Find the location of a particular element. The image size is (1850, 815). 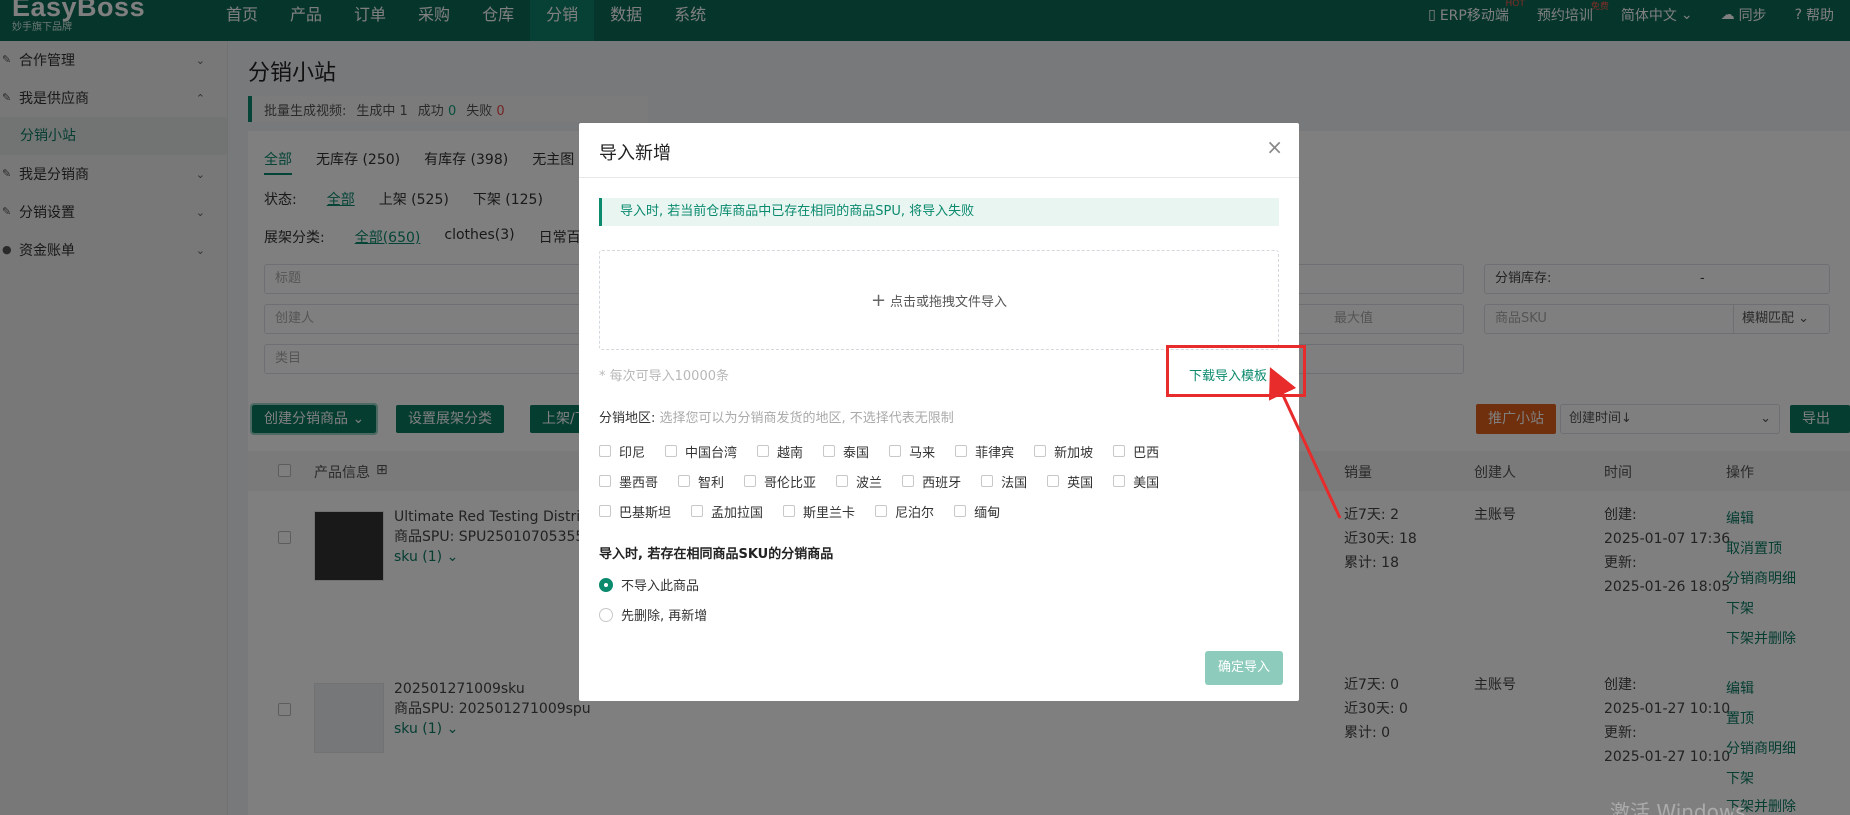

windows-watermark: 激活 Windows is located at coordinates (1678, 807).